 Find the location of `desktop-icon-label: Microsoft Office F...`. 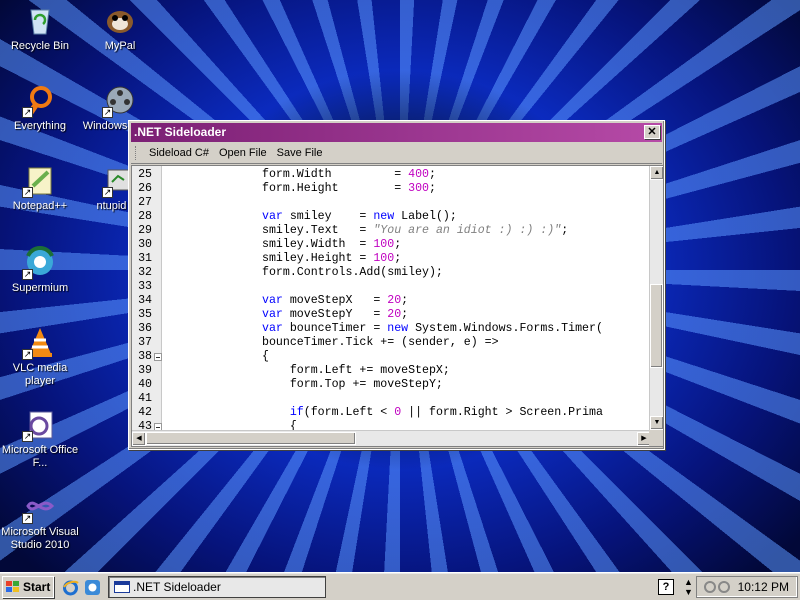

desktop-icon-label: Microsoft Office F... is located at coordinates (40, 456).